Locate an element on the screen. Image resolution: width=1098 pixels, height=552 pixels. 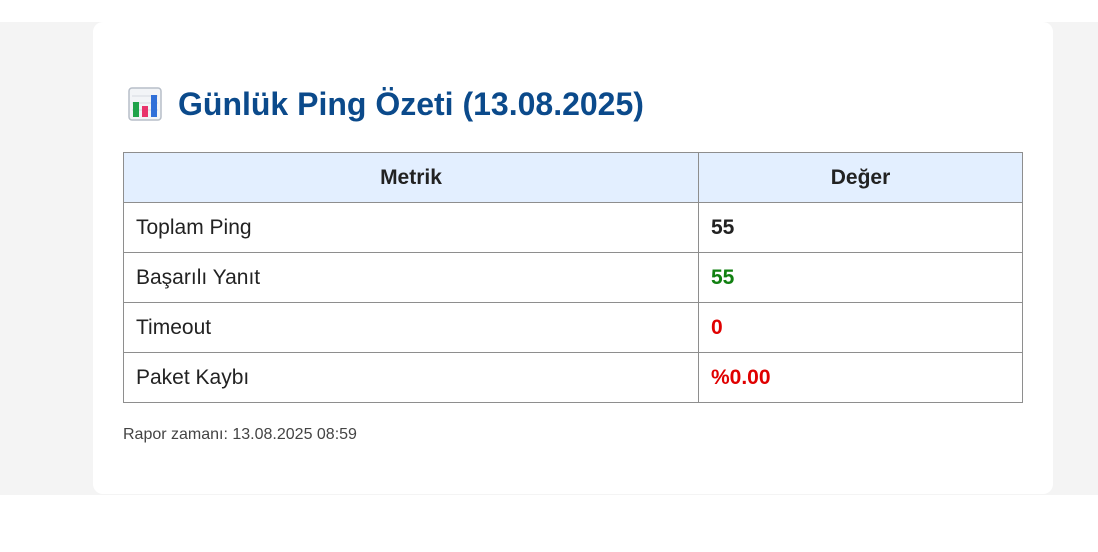
table-row: Timeout 0 is located at coordinates (573, 327).